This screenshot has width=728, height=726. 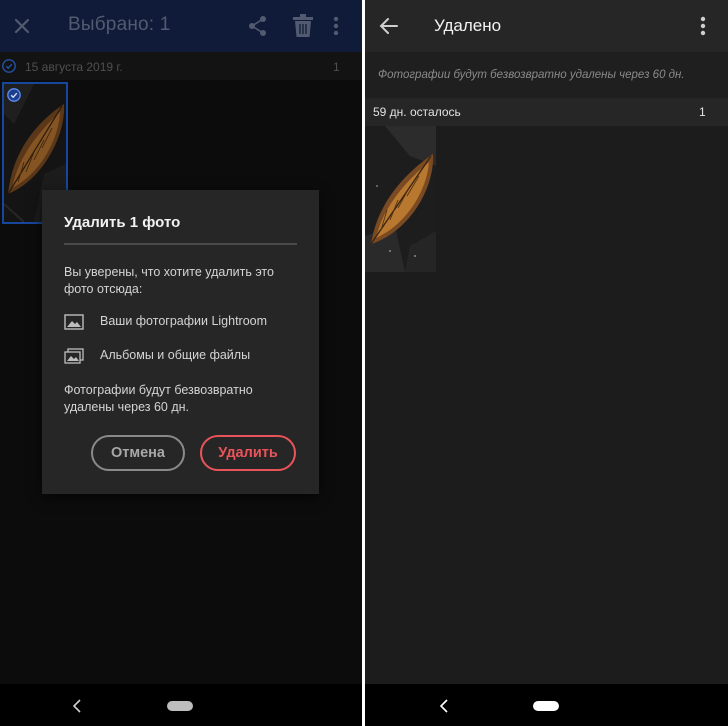 What do you see at coordinates (546, 26) in the screenshot?
I see `deleted-toolbar: Удалено` at bounding box center [546, 26].